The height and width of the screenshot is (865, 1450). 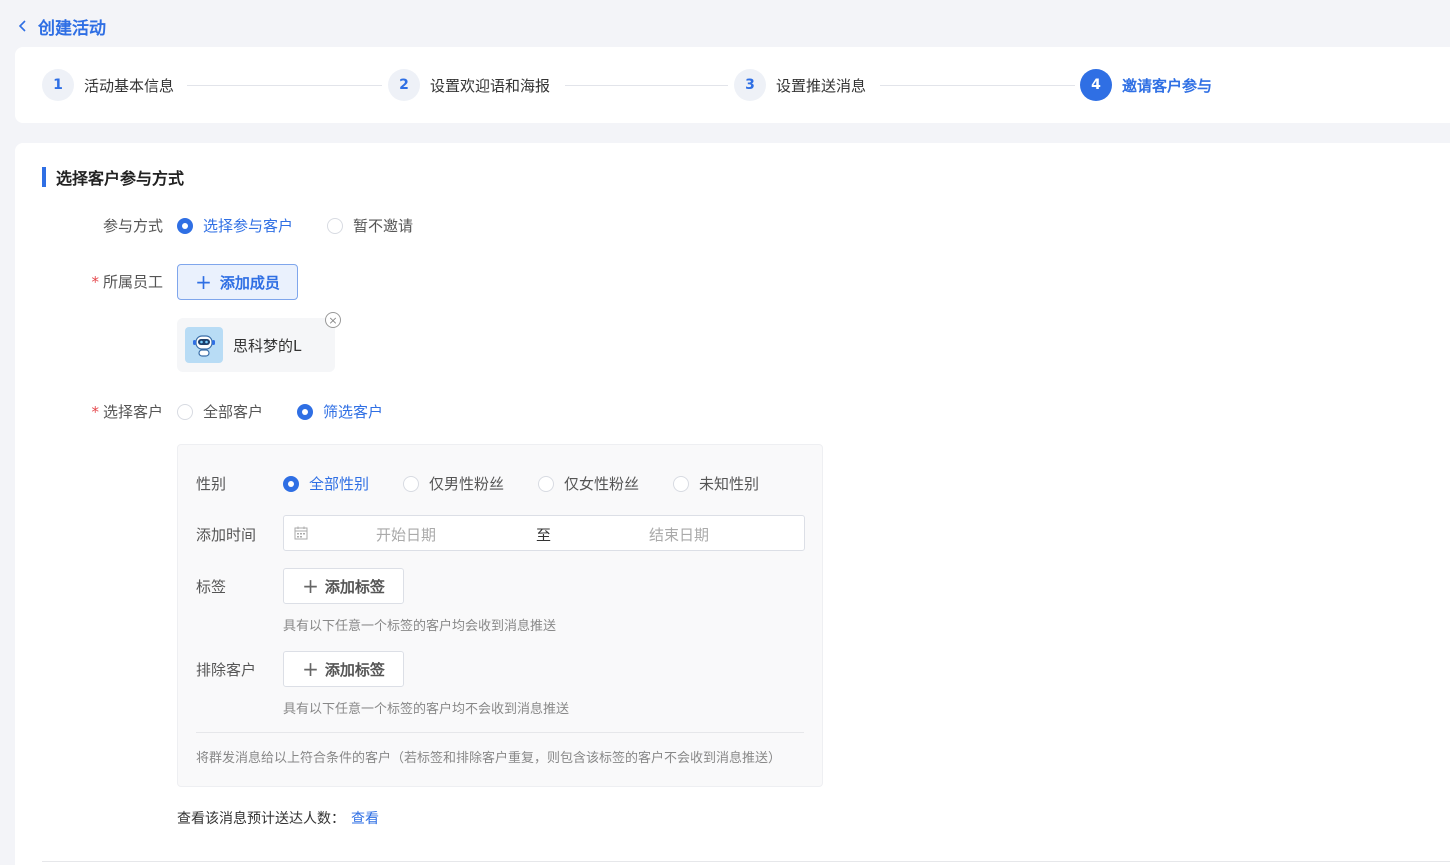 What do you see at coordinates (22, 26) in the screenshot?
I see `chevron-left-icon` at bounding box center [22, 26].